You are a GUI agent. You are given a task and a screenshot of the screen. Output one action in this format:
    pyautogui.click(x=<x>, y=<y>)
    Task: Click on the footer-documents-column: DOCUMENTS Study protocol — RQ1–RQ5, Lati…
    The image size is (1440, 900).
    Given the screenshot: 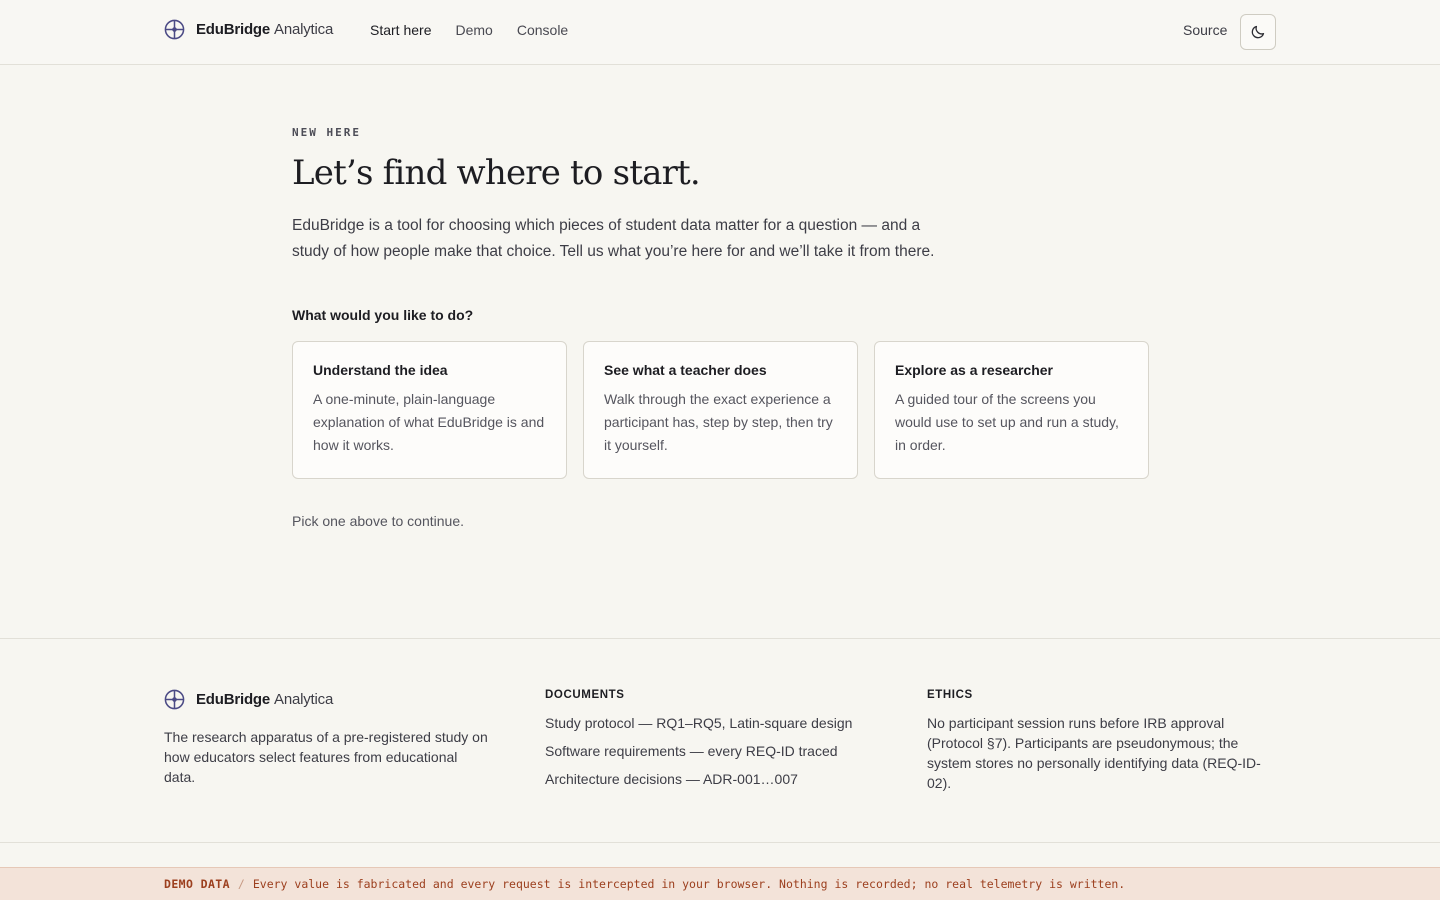 What is the action you would take?
    pyautogui.click(x=715, y=743)
    